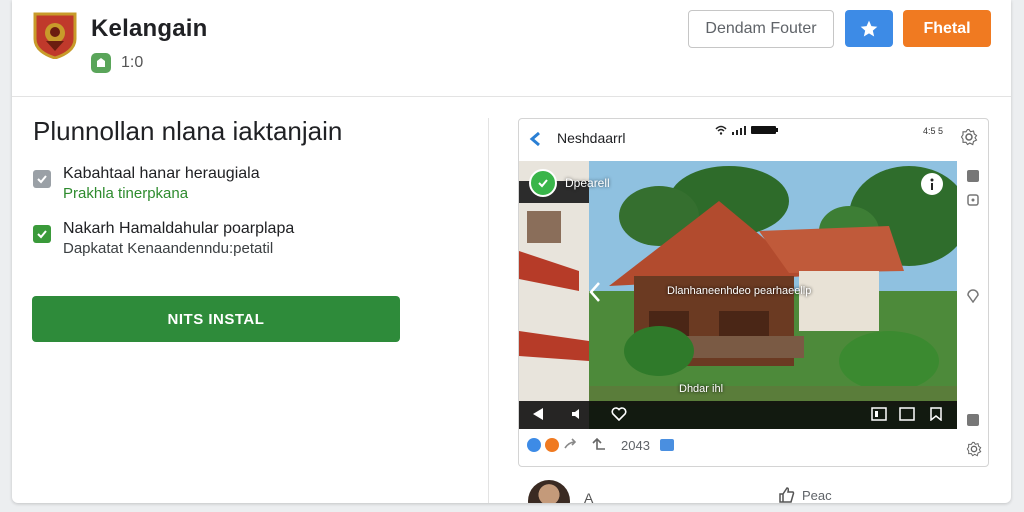  I want to click on column-divider, so click(488, 310).